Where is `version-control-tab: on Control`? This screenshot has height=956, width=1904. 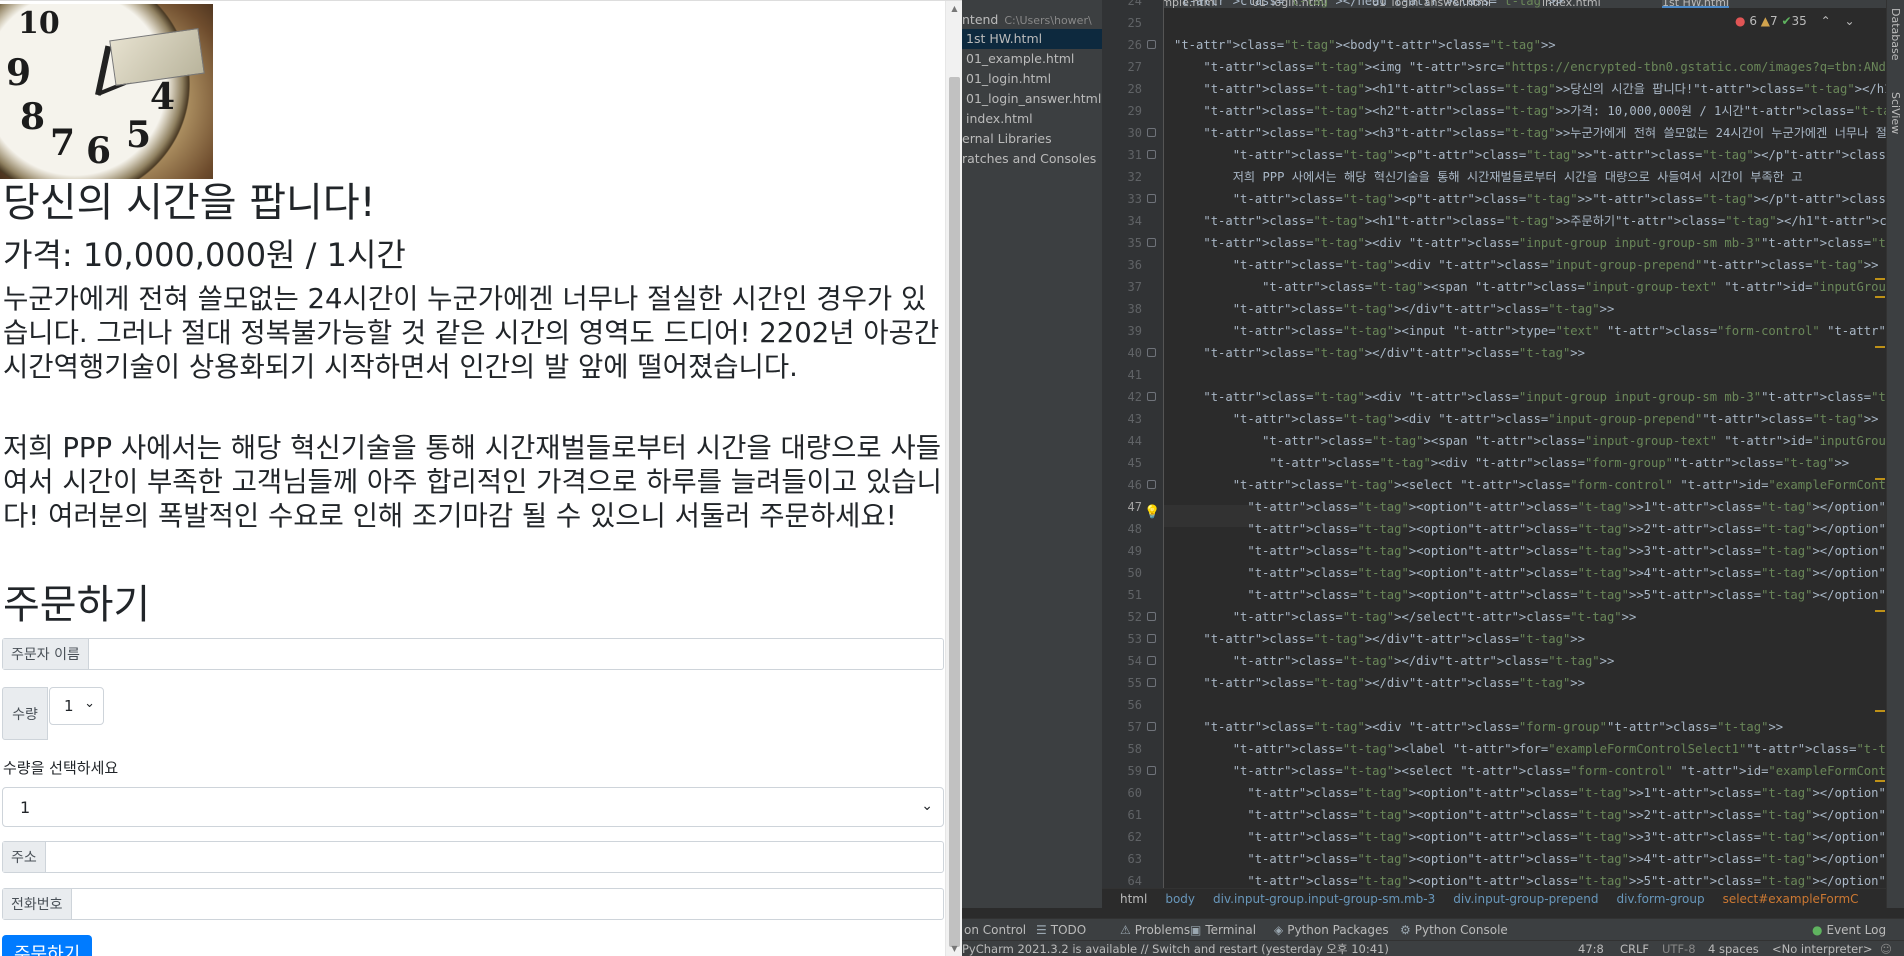
version-control-tab: on Control is located at coordinates (995, 930).